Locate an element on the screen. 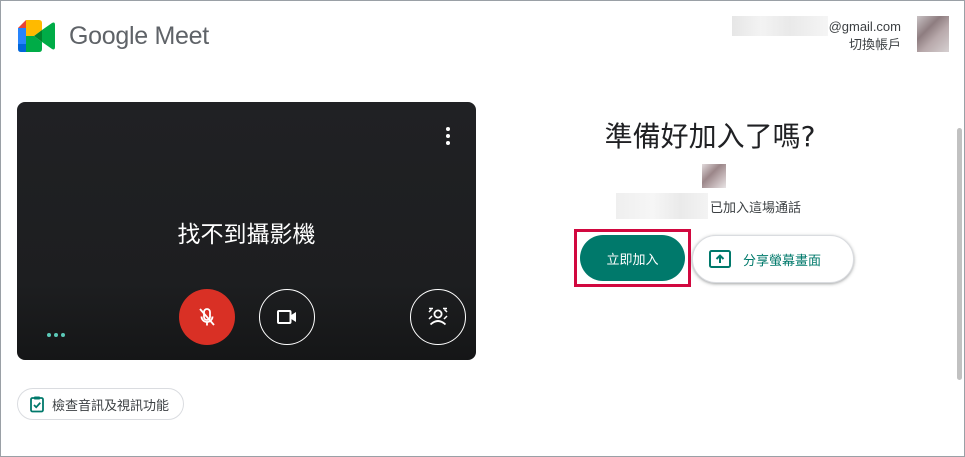 This screenshot has height=457, width=965. camera-toggle-button is located at coordinates (287, 317).